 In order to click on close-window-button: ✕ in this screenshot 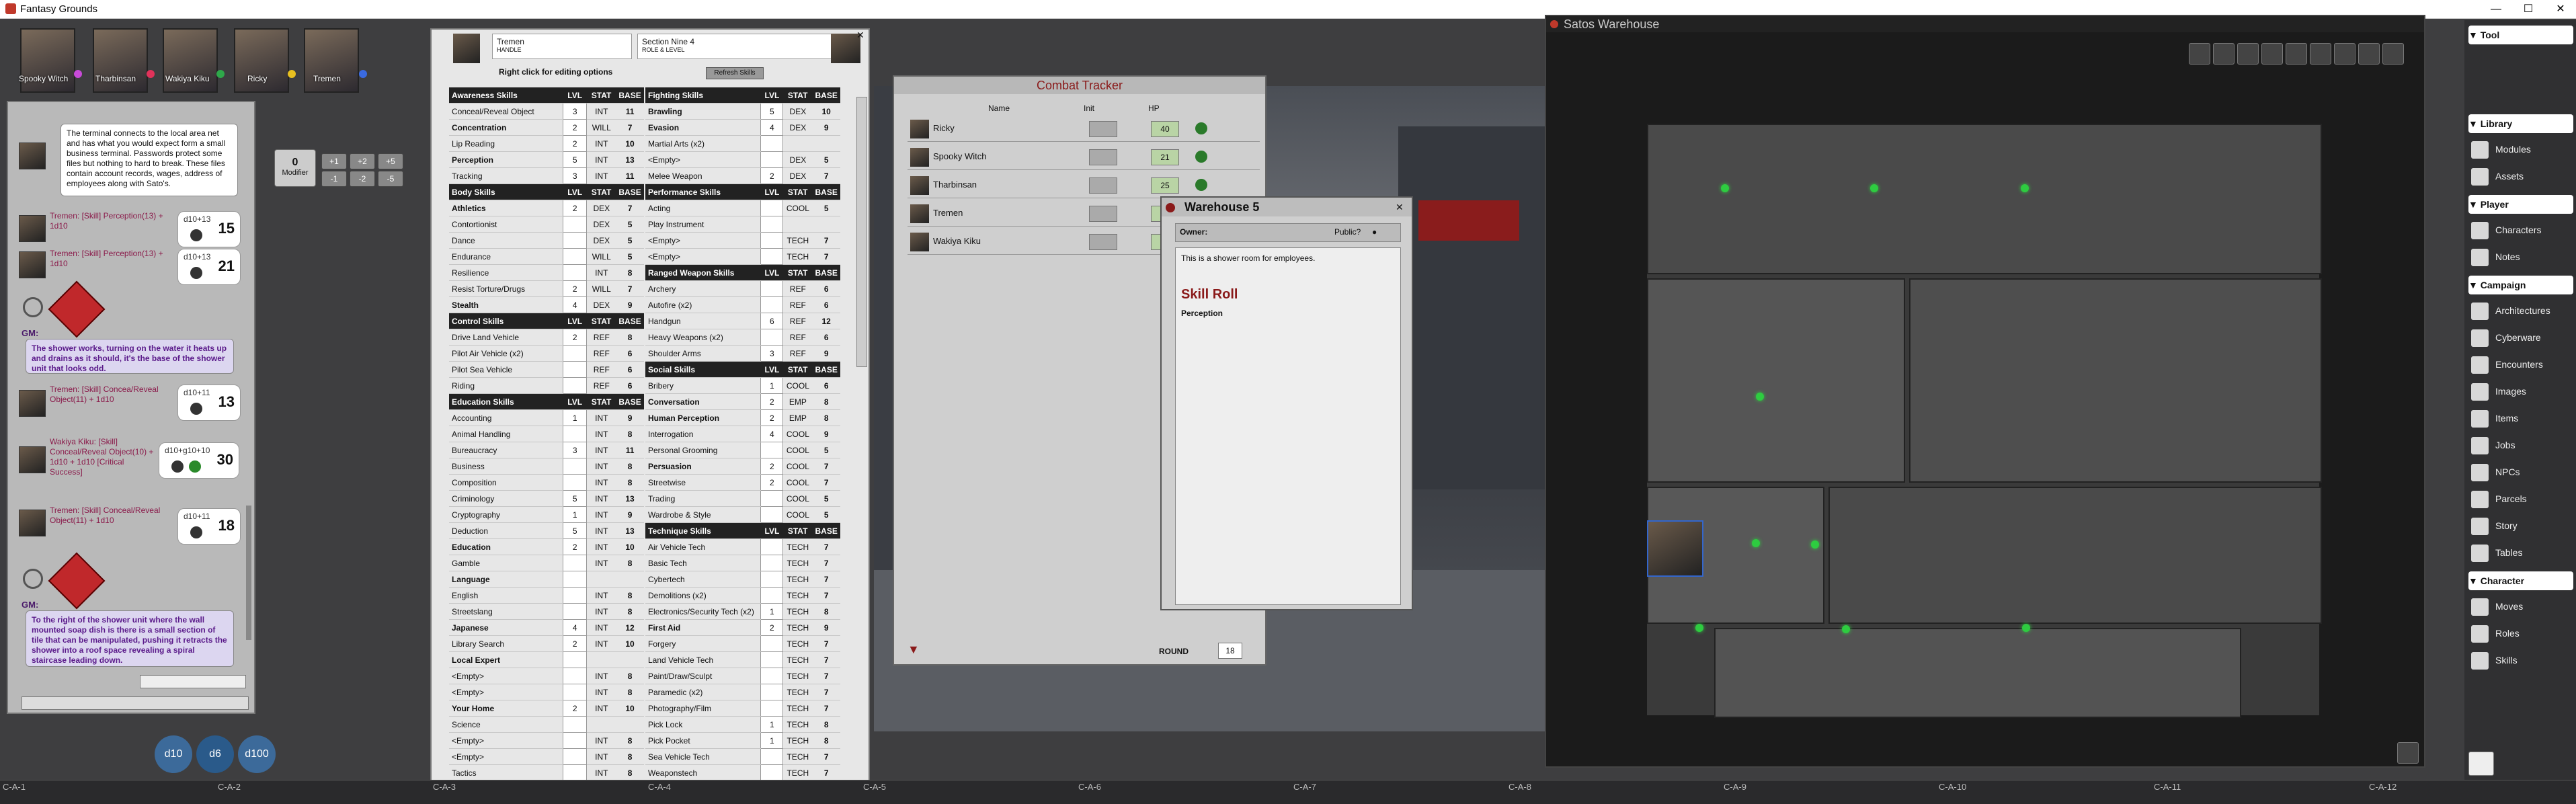, I will do `click(2560, 9)`.